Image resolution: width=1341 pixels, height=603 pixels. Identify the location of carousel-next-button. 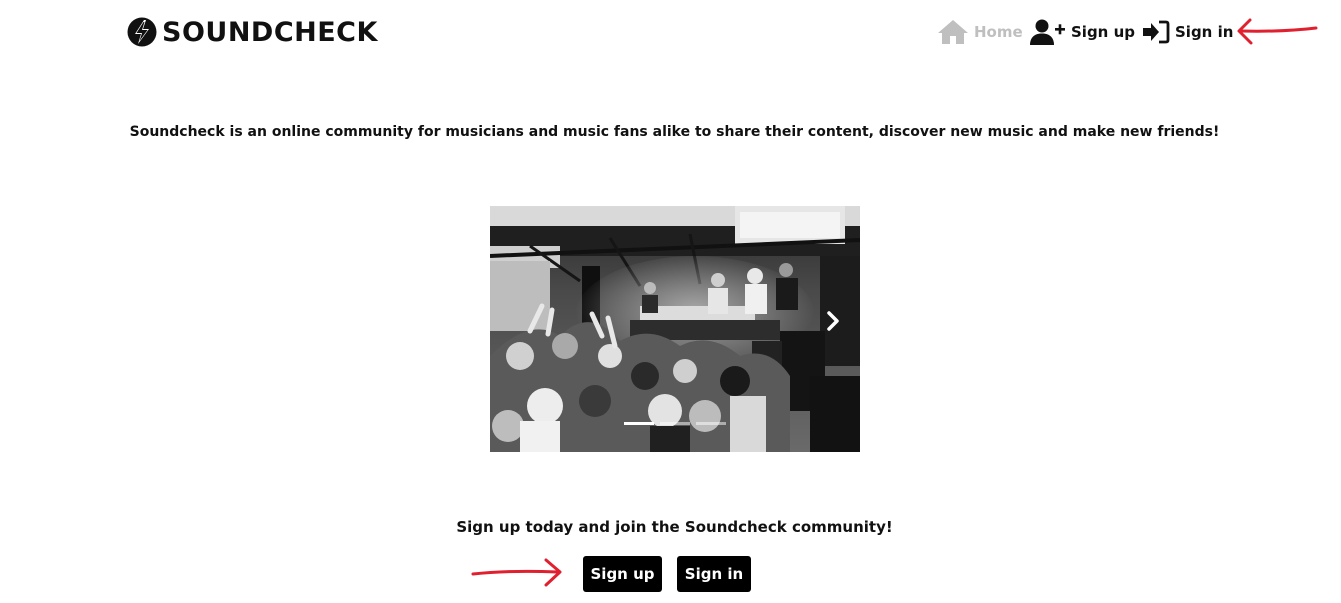
(833, 321).